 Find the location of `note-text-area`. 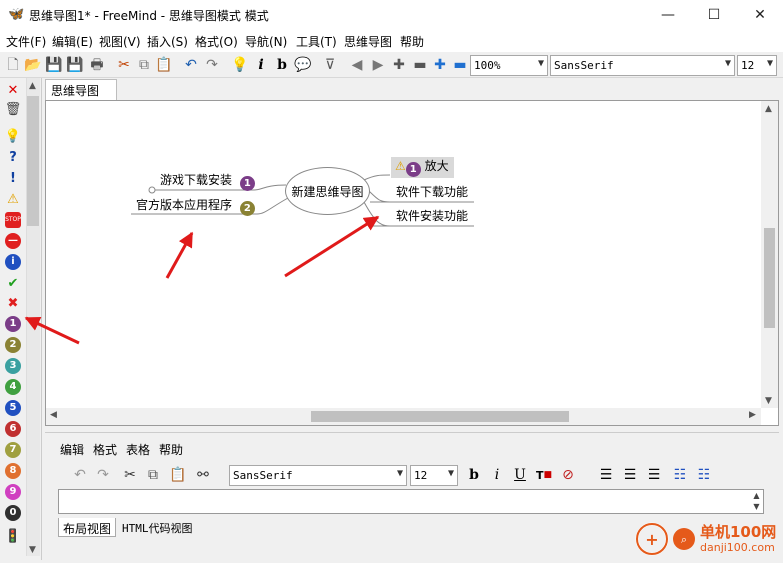

note-text-area is located at coordinates (411, 501).